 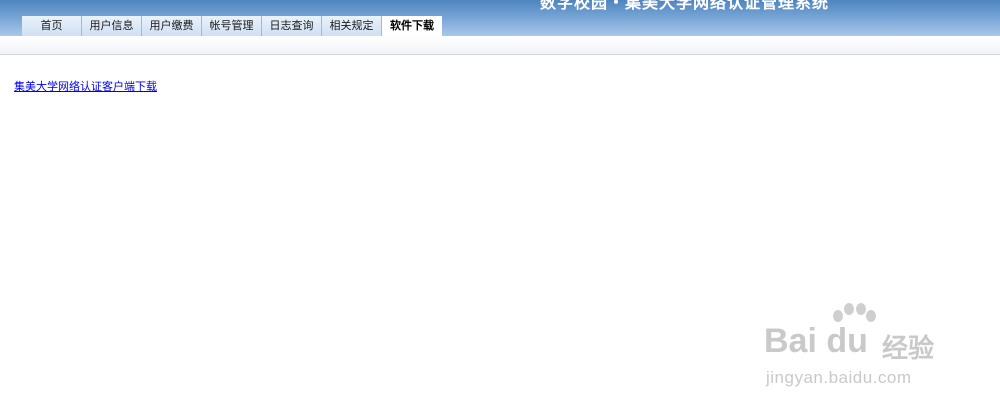 I want to click on tab-regulations: 相关规定, so click(x=352, y=26).